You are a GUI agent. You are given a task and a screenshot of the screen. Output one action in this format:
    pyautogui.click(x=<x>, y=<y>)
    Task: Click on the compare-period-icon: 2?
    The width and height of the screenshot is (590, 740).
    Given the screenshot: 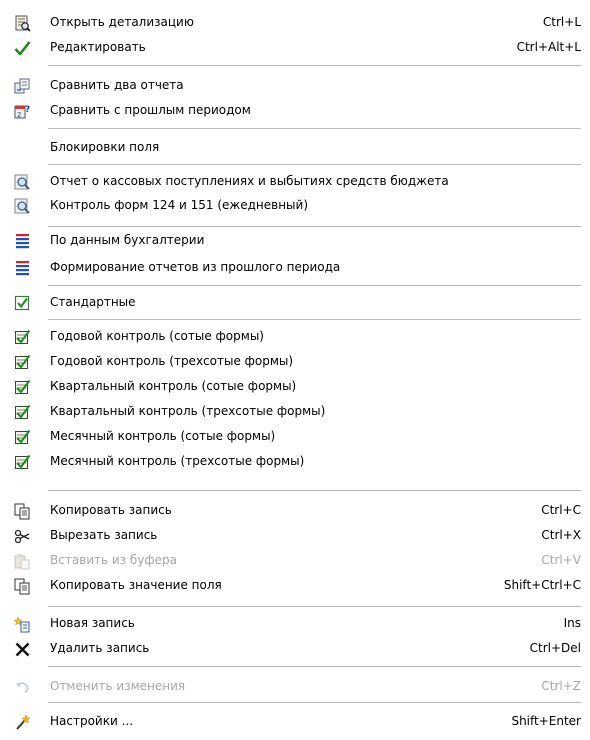 What is the action you would take?
    pyautogui.click(x=22, y=111)
    